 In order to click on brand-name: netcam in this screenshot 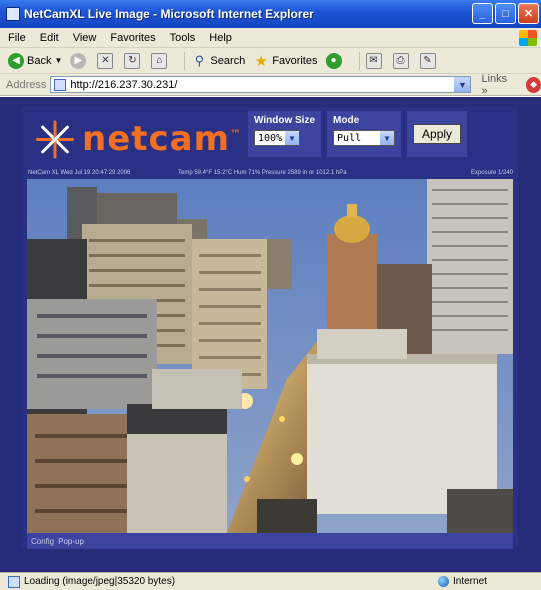, I will do `click(156, 139)`.